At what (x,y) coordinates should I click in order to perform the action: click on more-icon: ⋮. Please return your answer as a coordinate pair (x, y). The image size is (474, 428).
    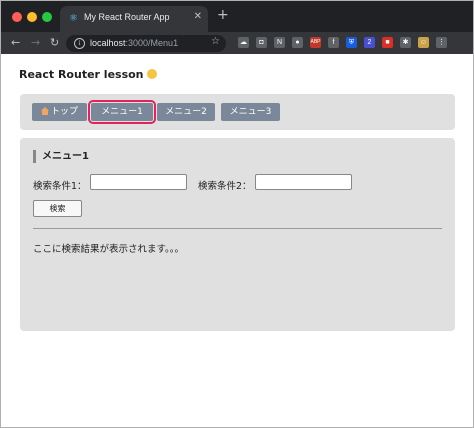
    Looking at the image, I should click on (441, 42).